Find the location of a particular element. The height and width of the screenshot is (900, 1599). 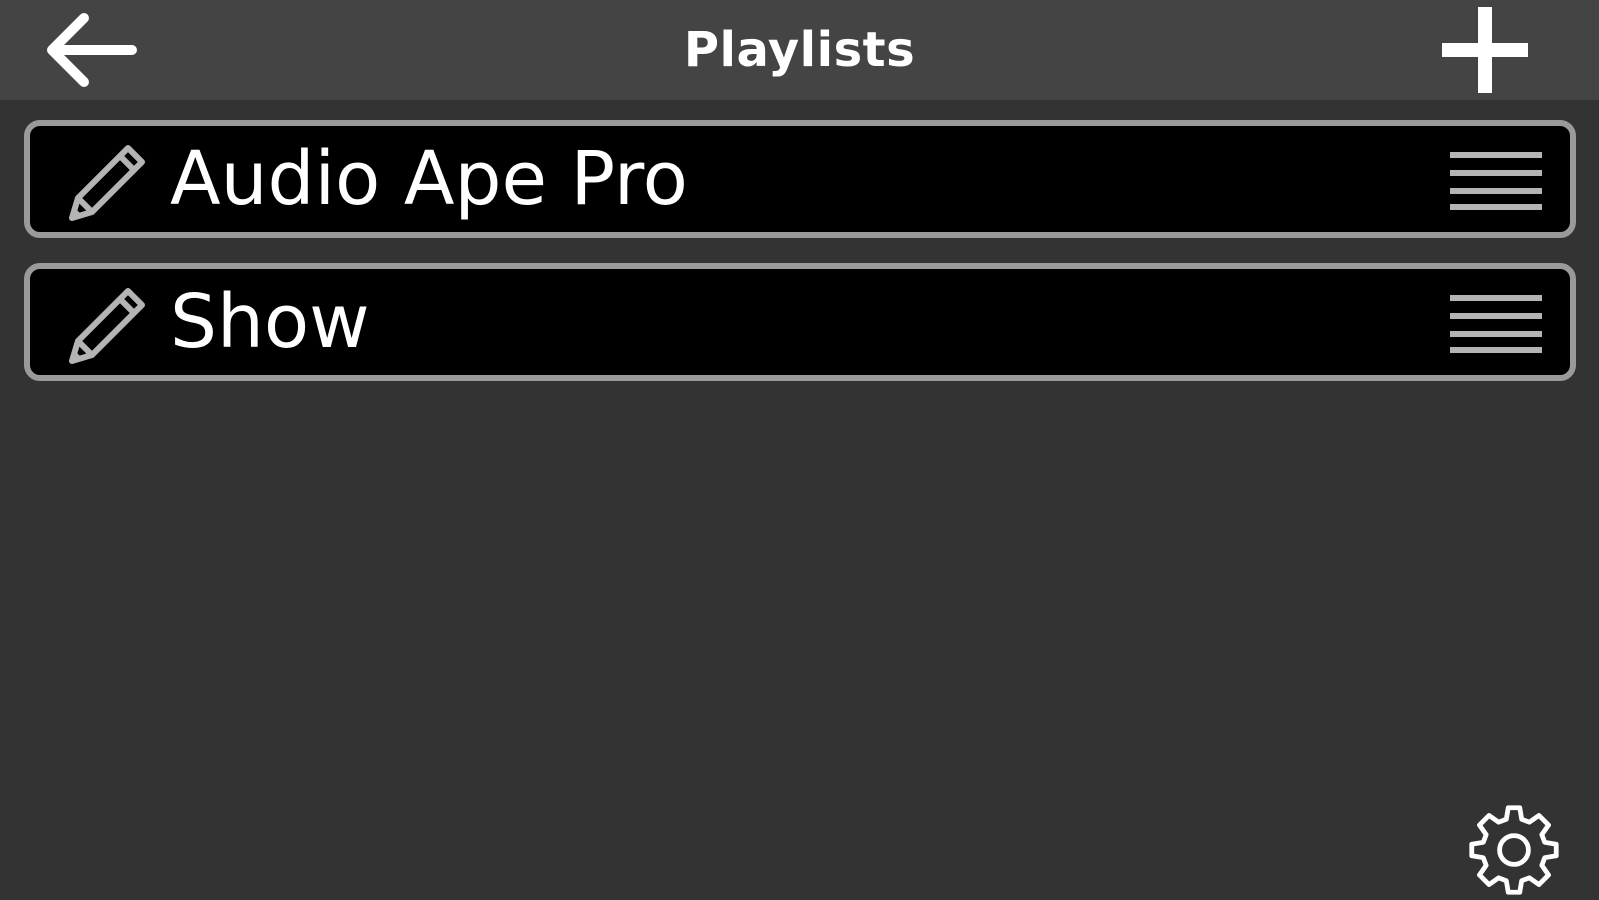

playlist-item: Show is located at coordinates (800, 322).